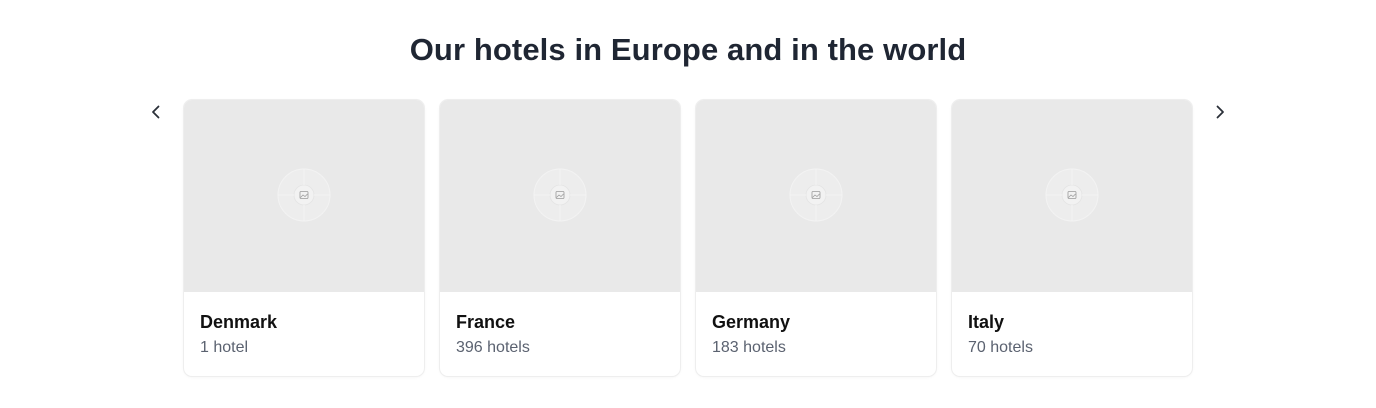 The width and height of the screenshot is (1376, 408). Describe the element at coordinates (224, 347) in the screenshot. I see `hotel-count: 1 hotel` at that location.